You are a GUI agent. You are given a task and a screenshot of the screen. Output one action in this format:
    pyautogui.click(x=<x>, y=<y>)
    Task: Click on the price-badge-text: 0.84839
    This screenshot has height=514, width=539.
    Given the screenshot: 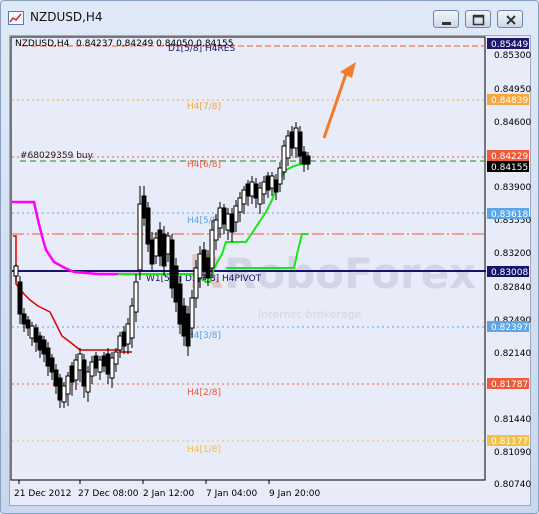 What is the action you would take?
    pyautogui.click(x=509, y=101)
    